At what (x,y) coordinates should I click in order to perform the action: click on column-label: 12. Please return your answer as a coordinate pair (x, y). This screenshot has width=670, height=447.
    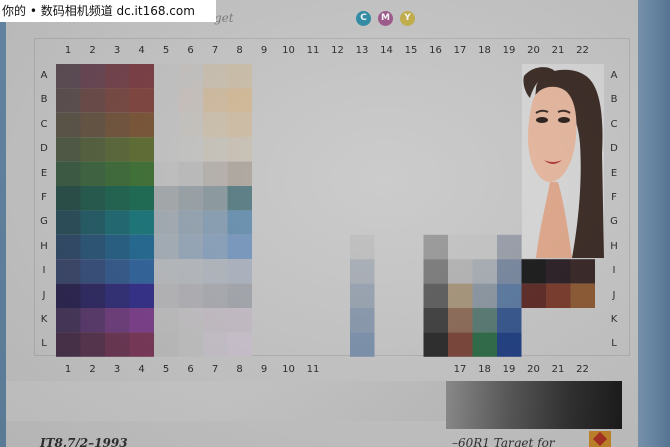
    Looking at the image, I should click on (337, 50).